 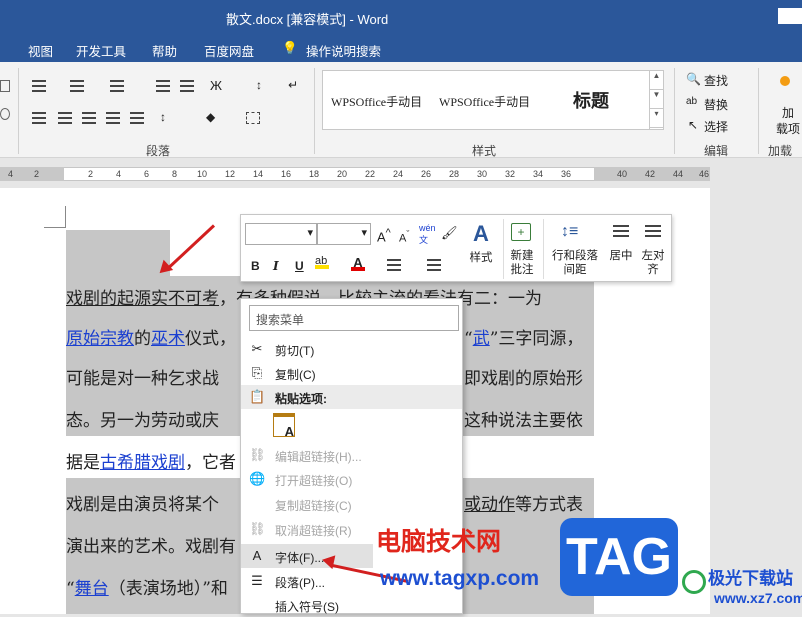 What do you see at coordinates (788, 128) in the screenshot?
I see `addin-line2: 载项` at bounding box center [788, 128].